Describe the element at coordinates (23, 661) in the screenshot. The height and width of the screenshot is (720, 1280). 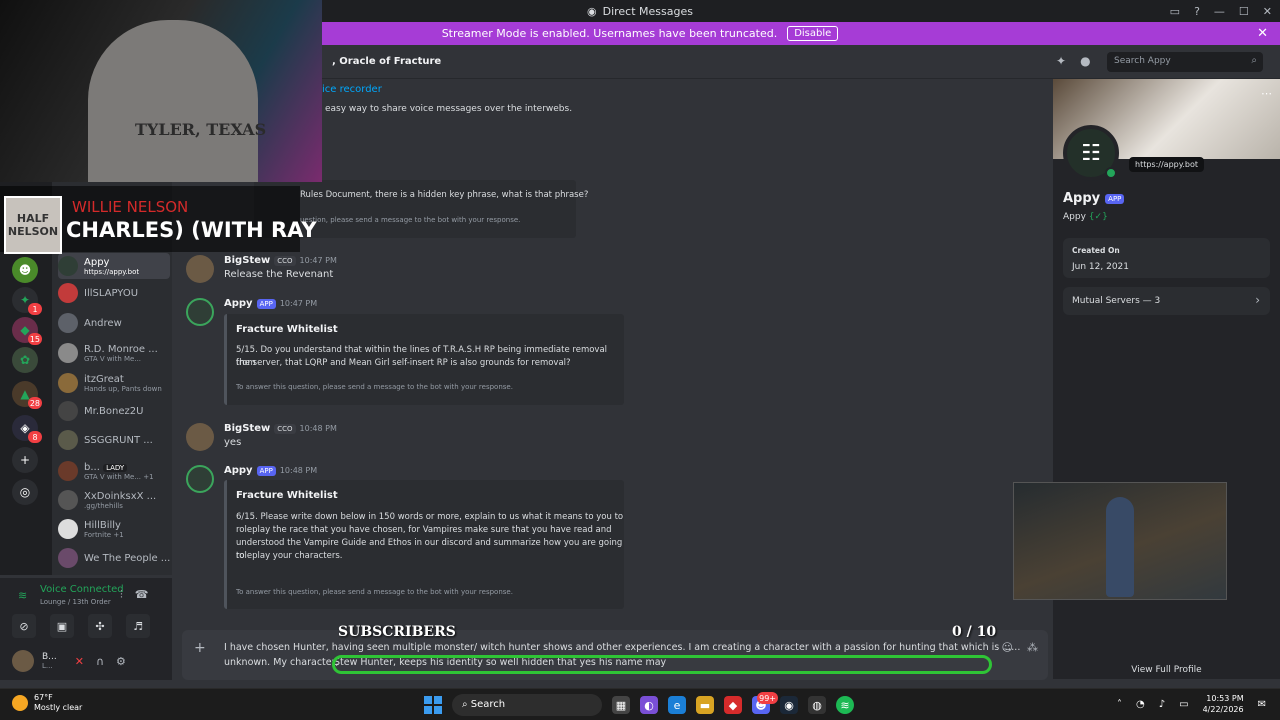
I see `user-avatar` at that location.